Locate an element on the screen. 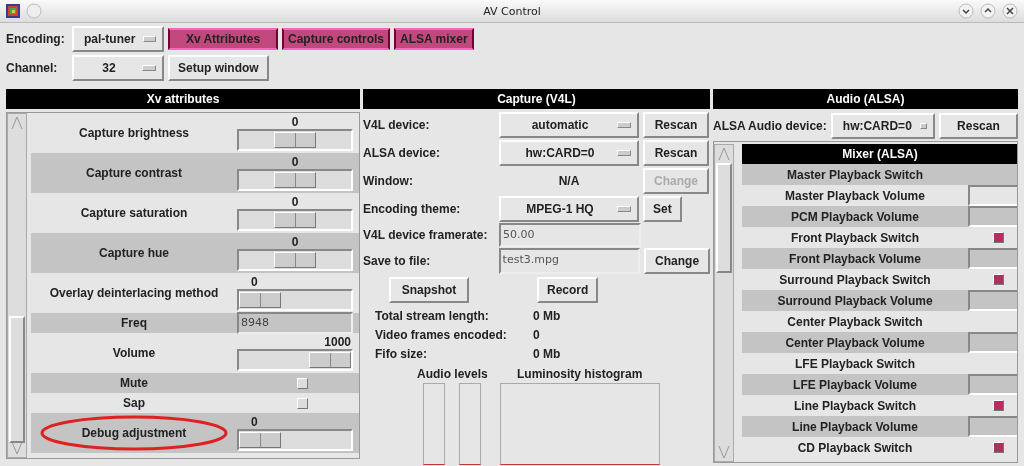  mixer-control-label: LFE Playback Switch is located at coordinates (854, 363).